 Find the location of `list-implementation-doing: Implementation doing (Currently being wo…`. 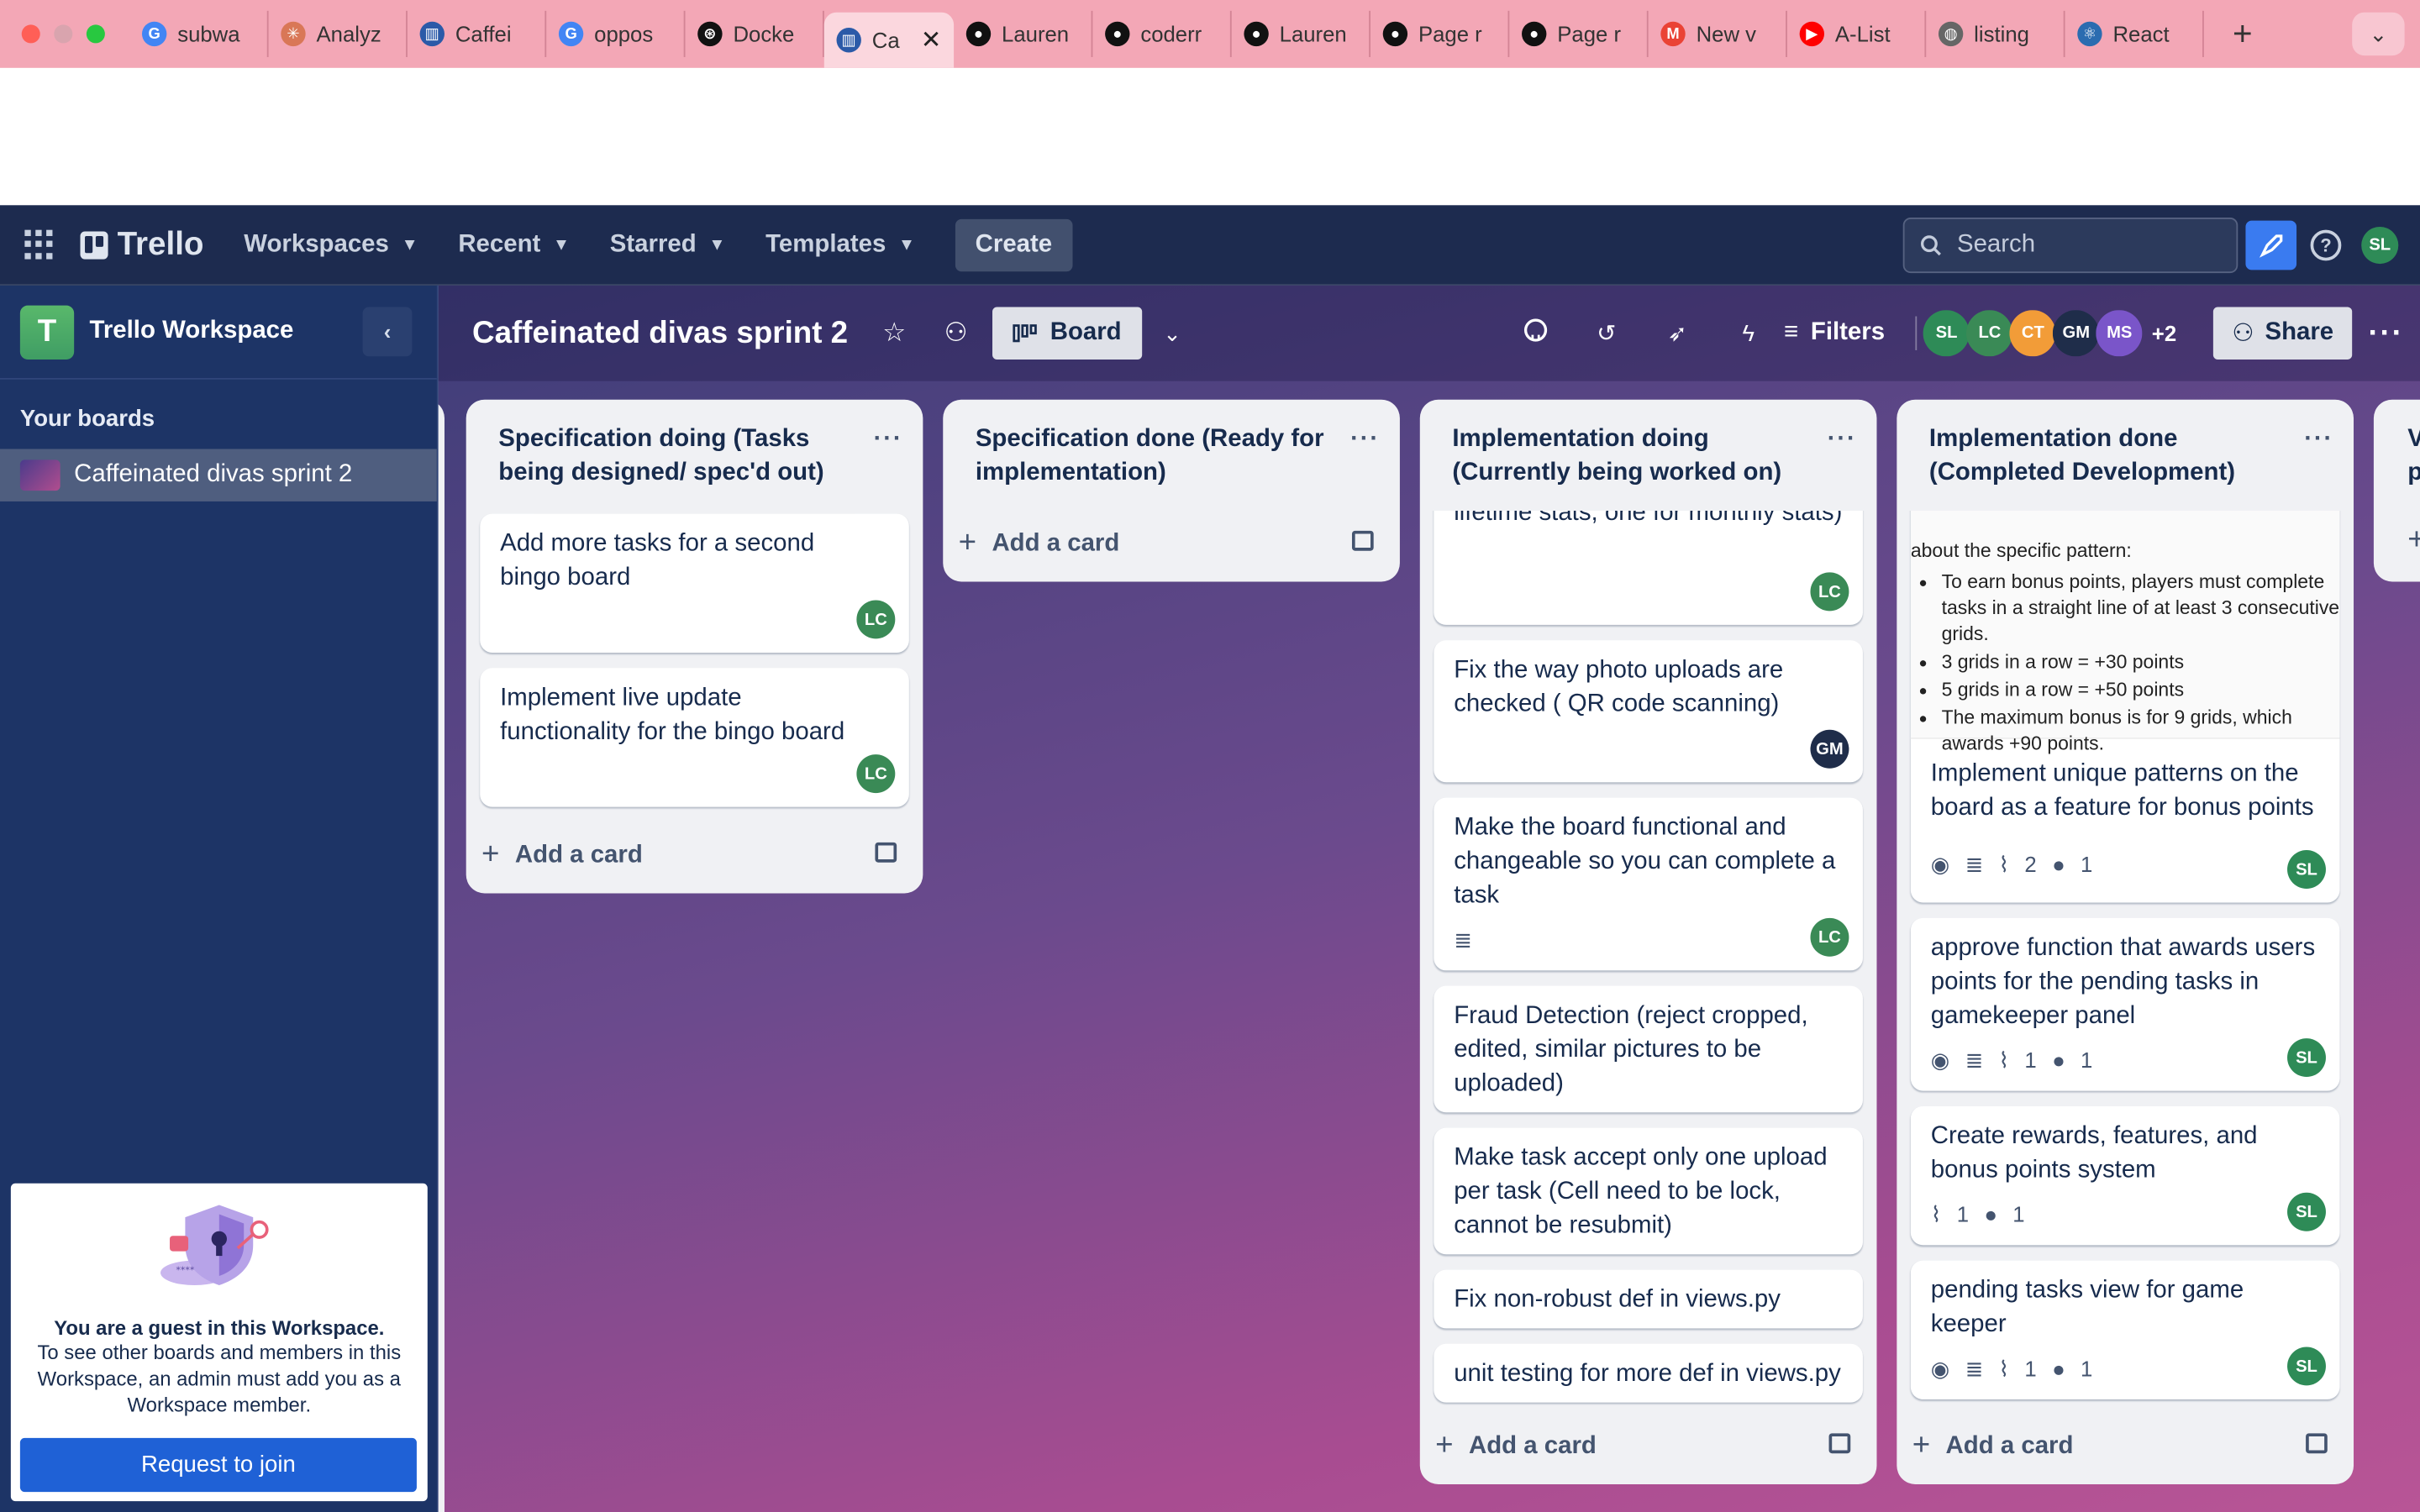

list-implementation-doing: Implementation doing (Currently being wo… is located at coordinates (1648, 941).